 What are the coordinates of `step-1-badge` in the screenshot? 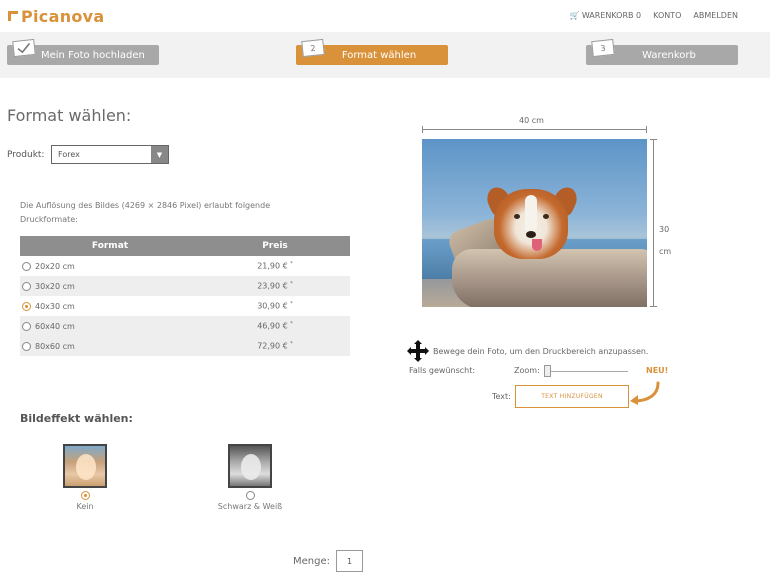 It's located at (24, 48).